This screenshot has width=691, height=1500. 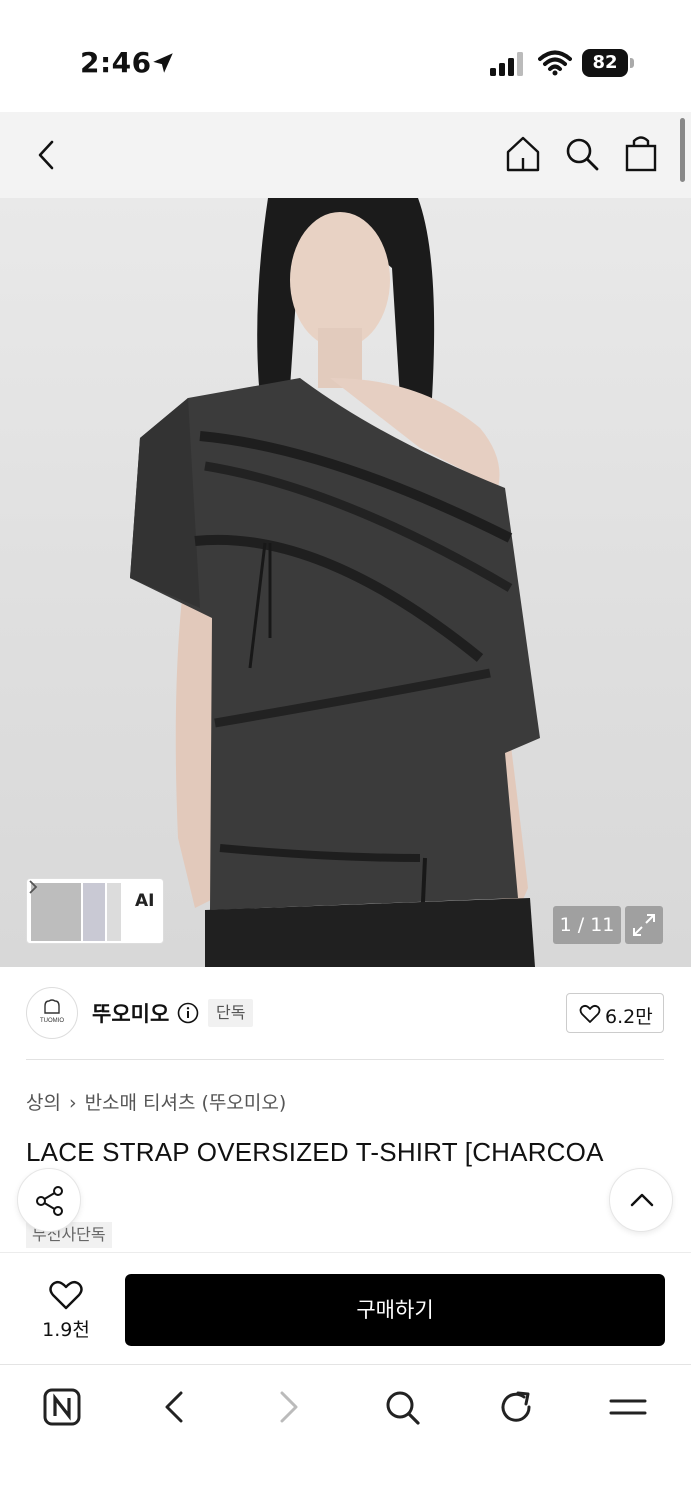 What do you see at coordinates (516, 1407) in the screenshot?
I see `reload-icon` at bounding box center [516, 1407].